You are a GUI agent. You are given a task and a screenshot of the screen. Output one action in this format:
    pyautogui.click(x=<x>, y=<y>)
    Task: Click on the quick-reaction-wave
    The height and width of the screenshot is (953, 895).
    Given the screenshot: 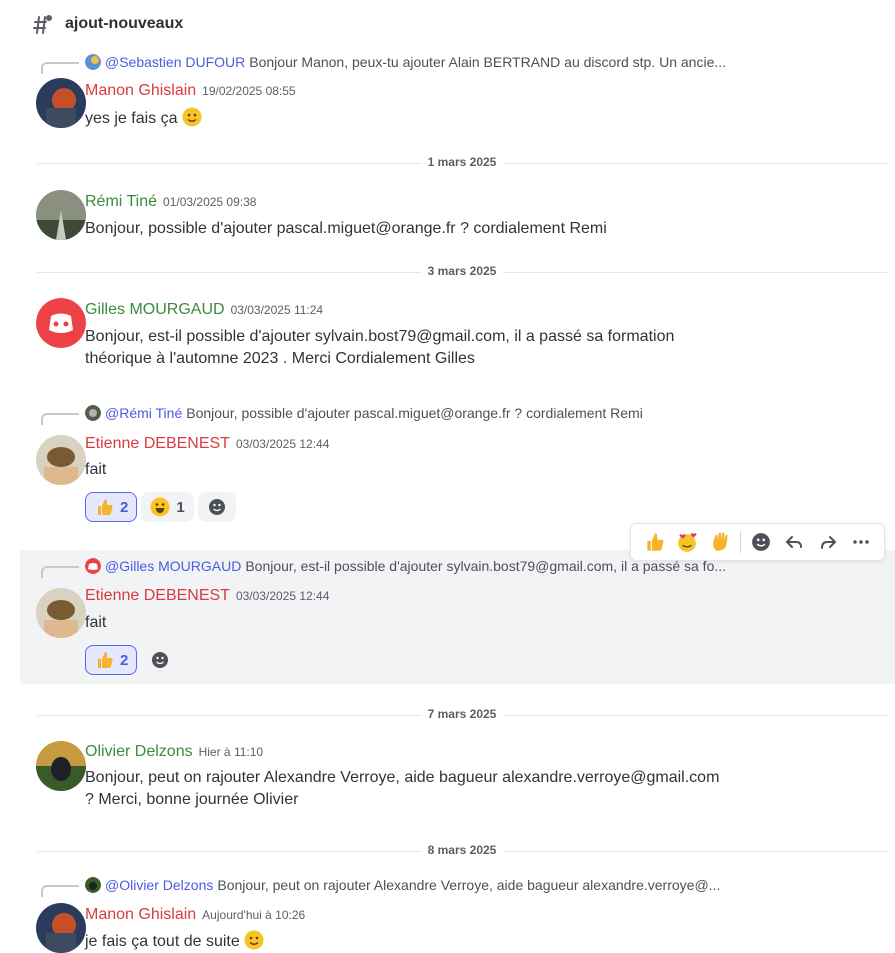 What is the action you would take?
    pyautogui.click(x=721, y=542)
    